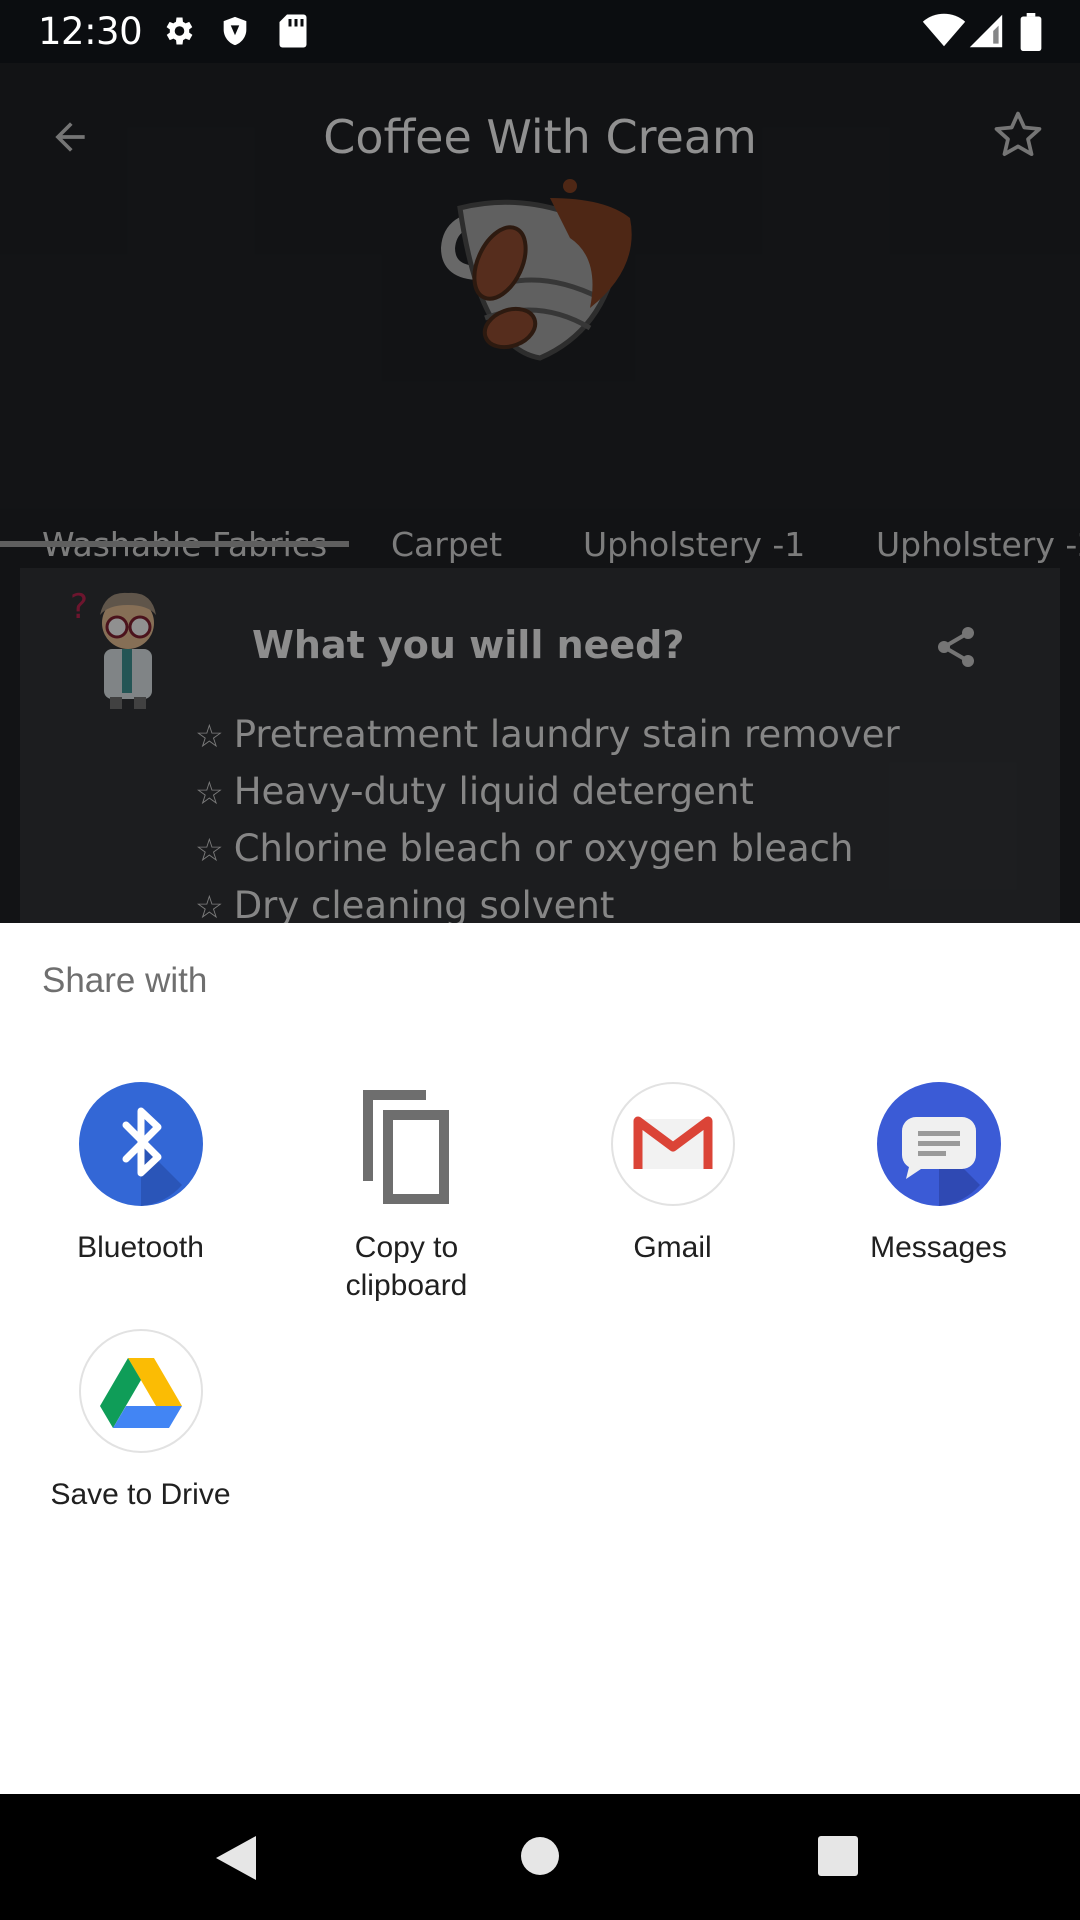 This screenshot has width=1080, height=1920. What do you see at coordinates (540, 275) in the screenshot?
I see `coffee-cup-logo` at bounding box center [540, 275].